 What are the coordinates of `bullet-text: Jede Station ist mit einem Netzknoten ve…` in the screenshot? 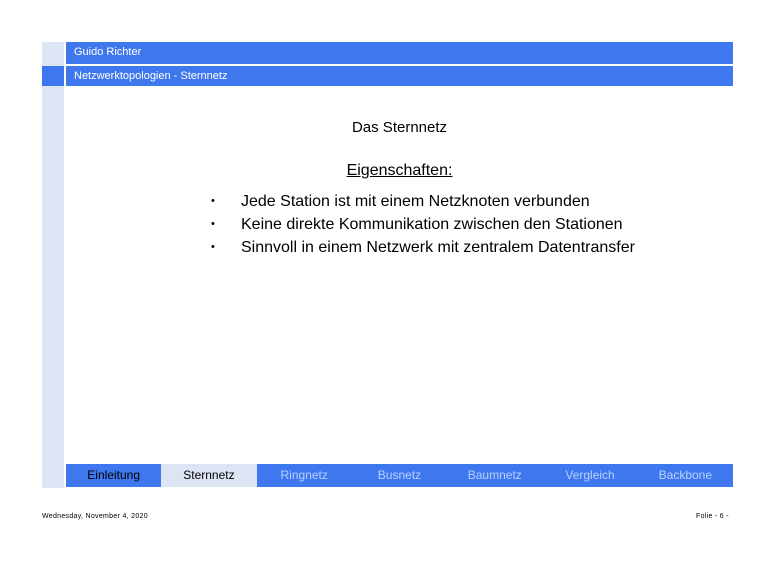 It's located at (415, 201).